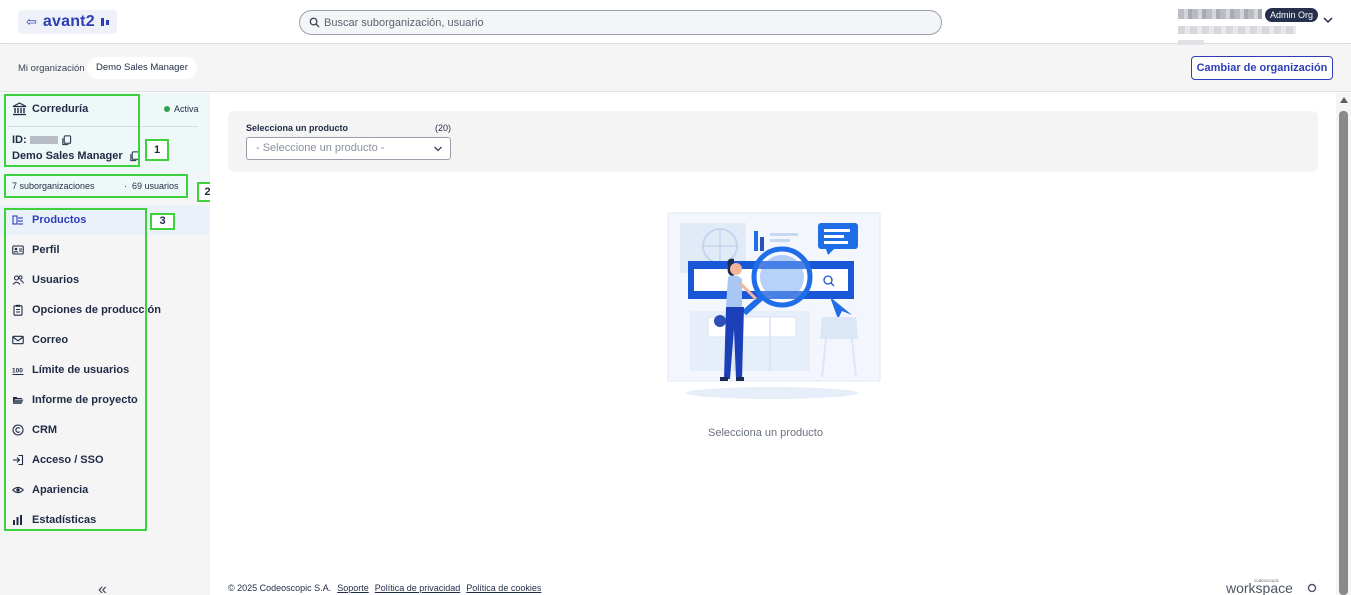  I want to click on app-logo: ⇦ avant2, so click(67, 22).